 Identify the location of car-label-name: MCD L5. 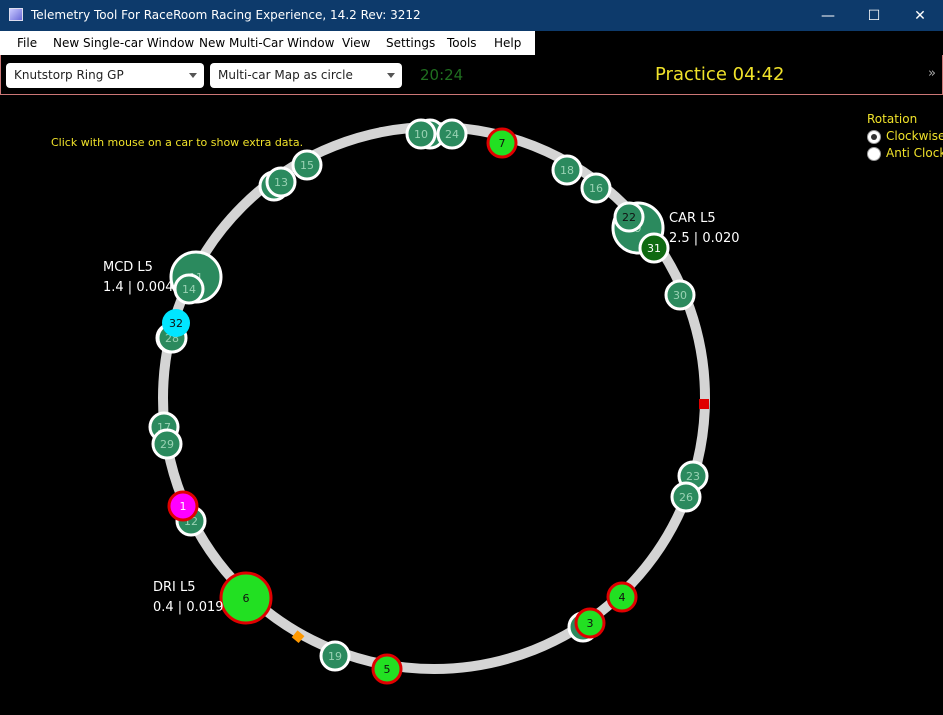
(128, 267).